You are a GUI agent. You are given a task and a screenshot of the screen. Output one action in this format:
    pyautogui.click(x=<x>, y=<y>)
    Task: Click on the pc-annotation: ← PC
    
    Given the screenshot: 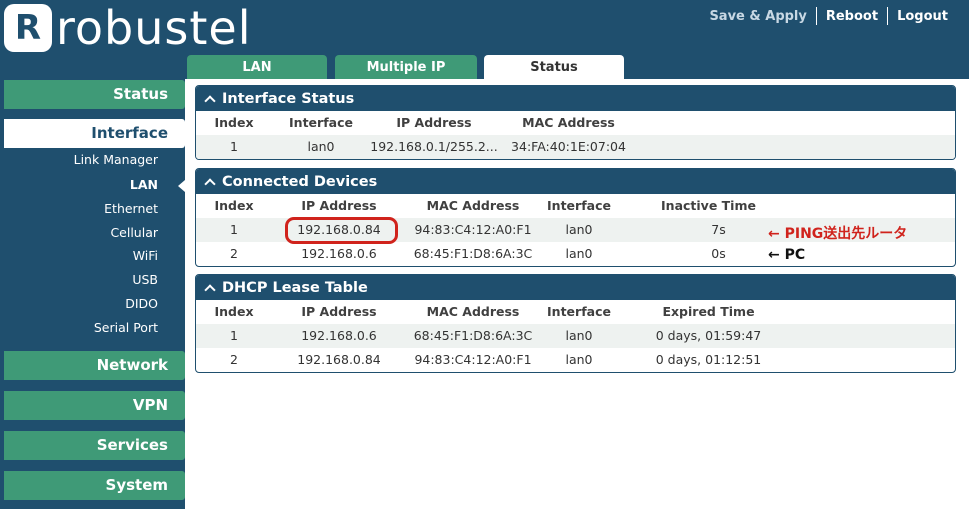 What is the action you would take?
    pyautogui.click(x=787, y=255)
    